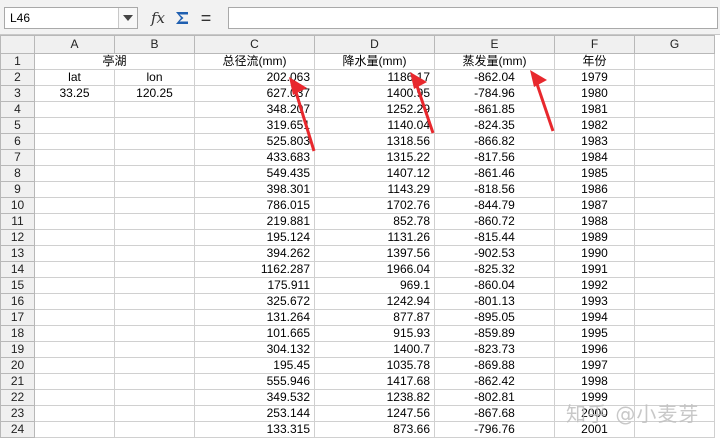 The width and height of the screenshot is (720, 448). Describe the element at coordinates (594, 157) in the screenshot. I see `cell-f: 1984` at that location.